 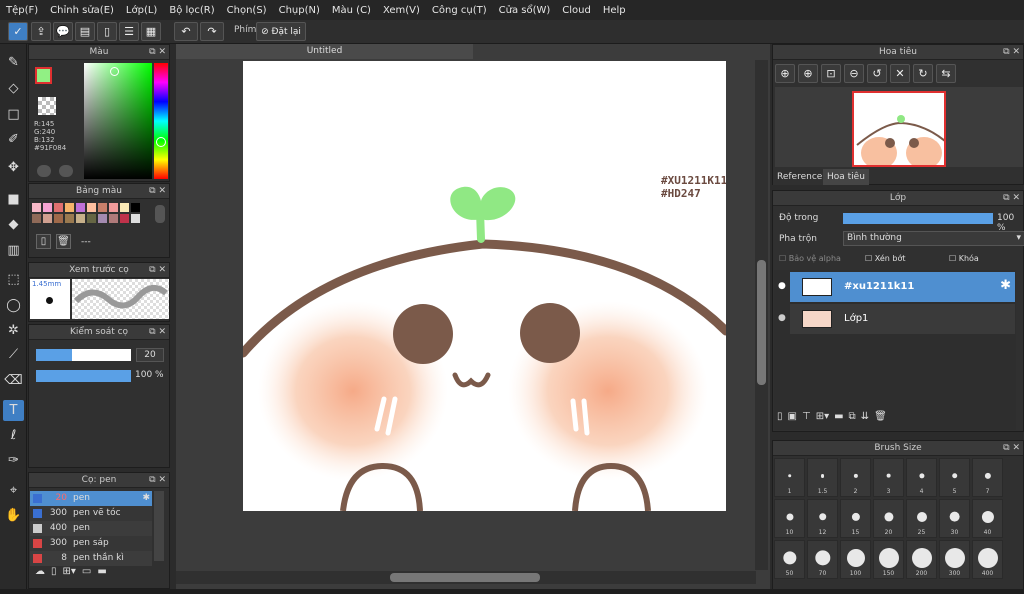 I want to click on canvas-vscroll-thumb, so click(x=761, y=322).